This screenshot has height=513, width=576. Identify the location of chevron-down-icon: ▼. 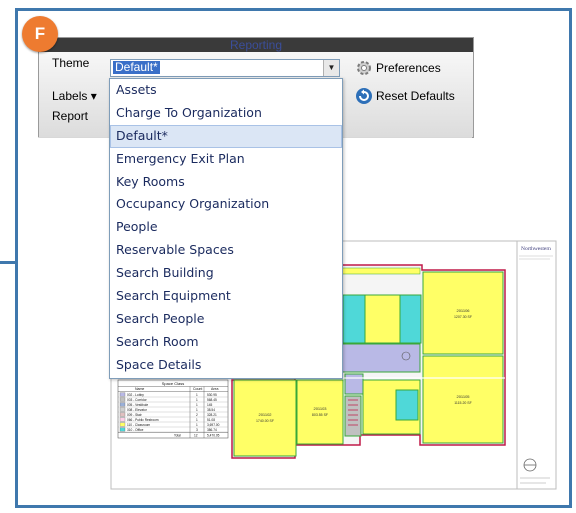
(331, 68).